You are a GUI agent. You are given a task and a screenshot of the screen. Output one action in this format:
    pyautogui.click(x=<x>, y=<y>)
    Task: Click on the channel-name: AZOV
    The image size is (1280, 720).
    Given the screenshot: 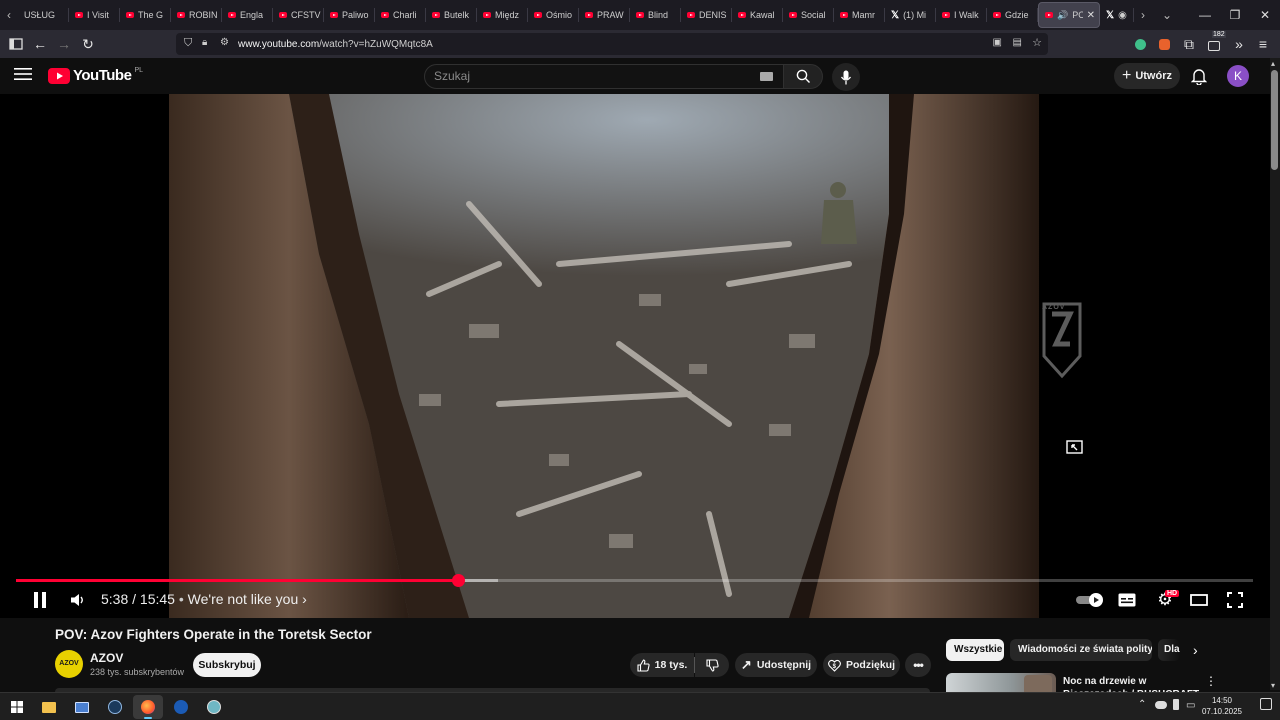 What is the action you would take?
    pyautogui.click(x=106, y=658)
    